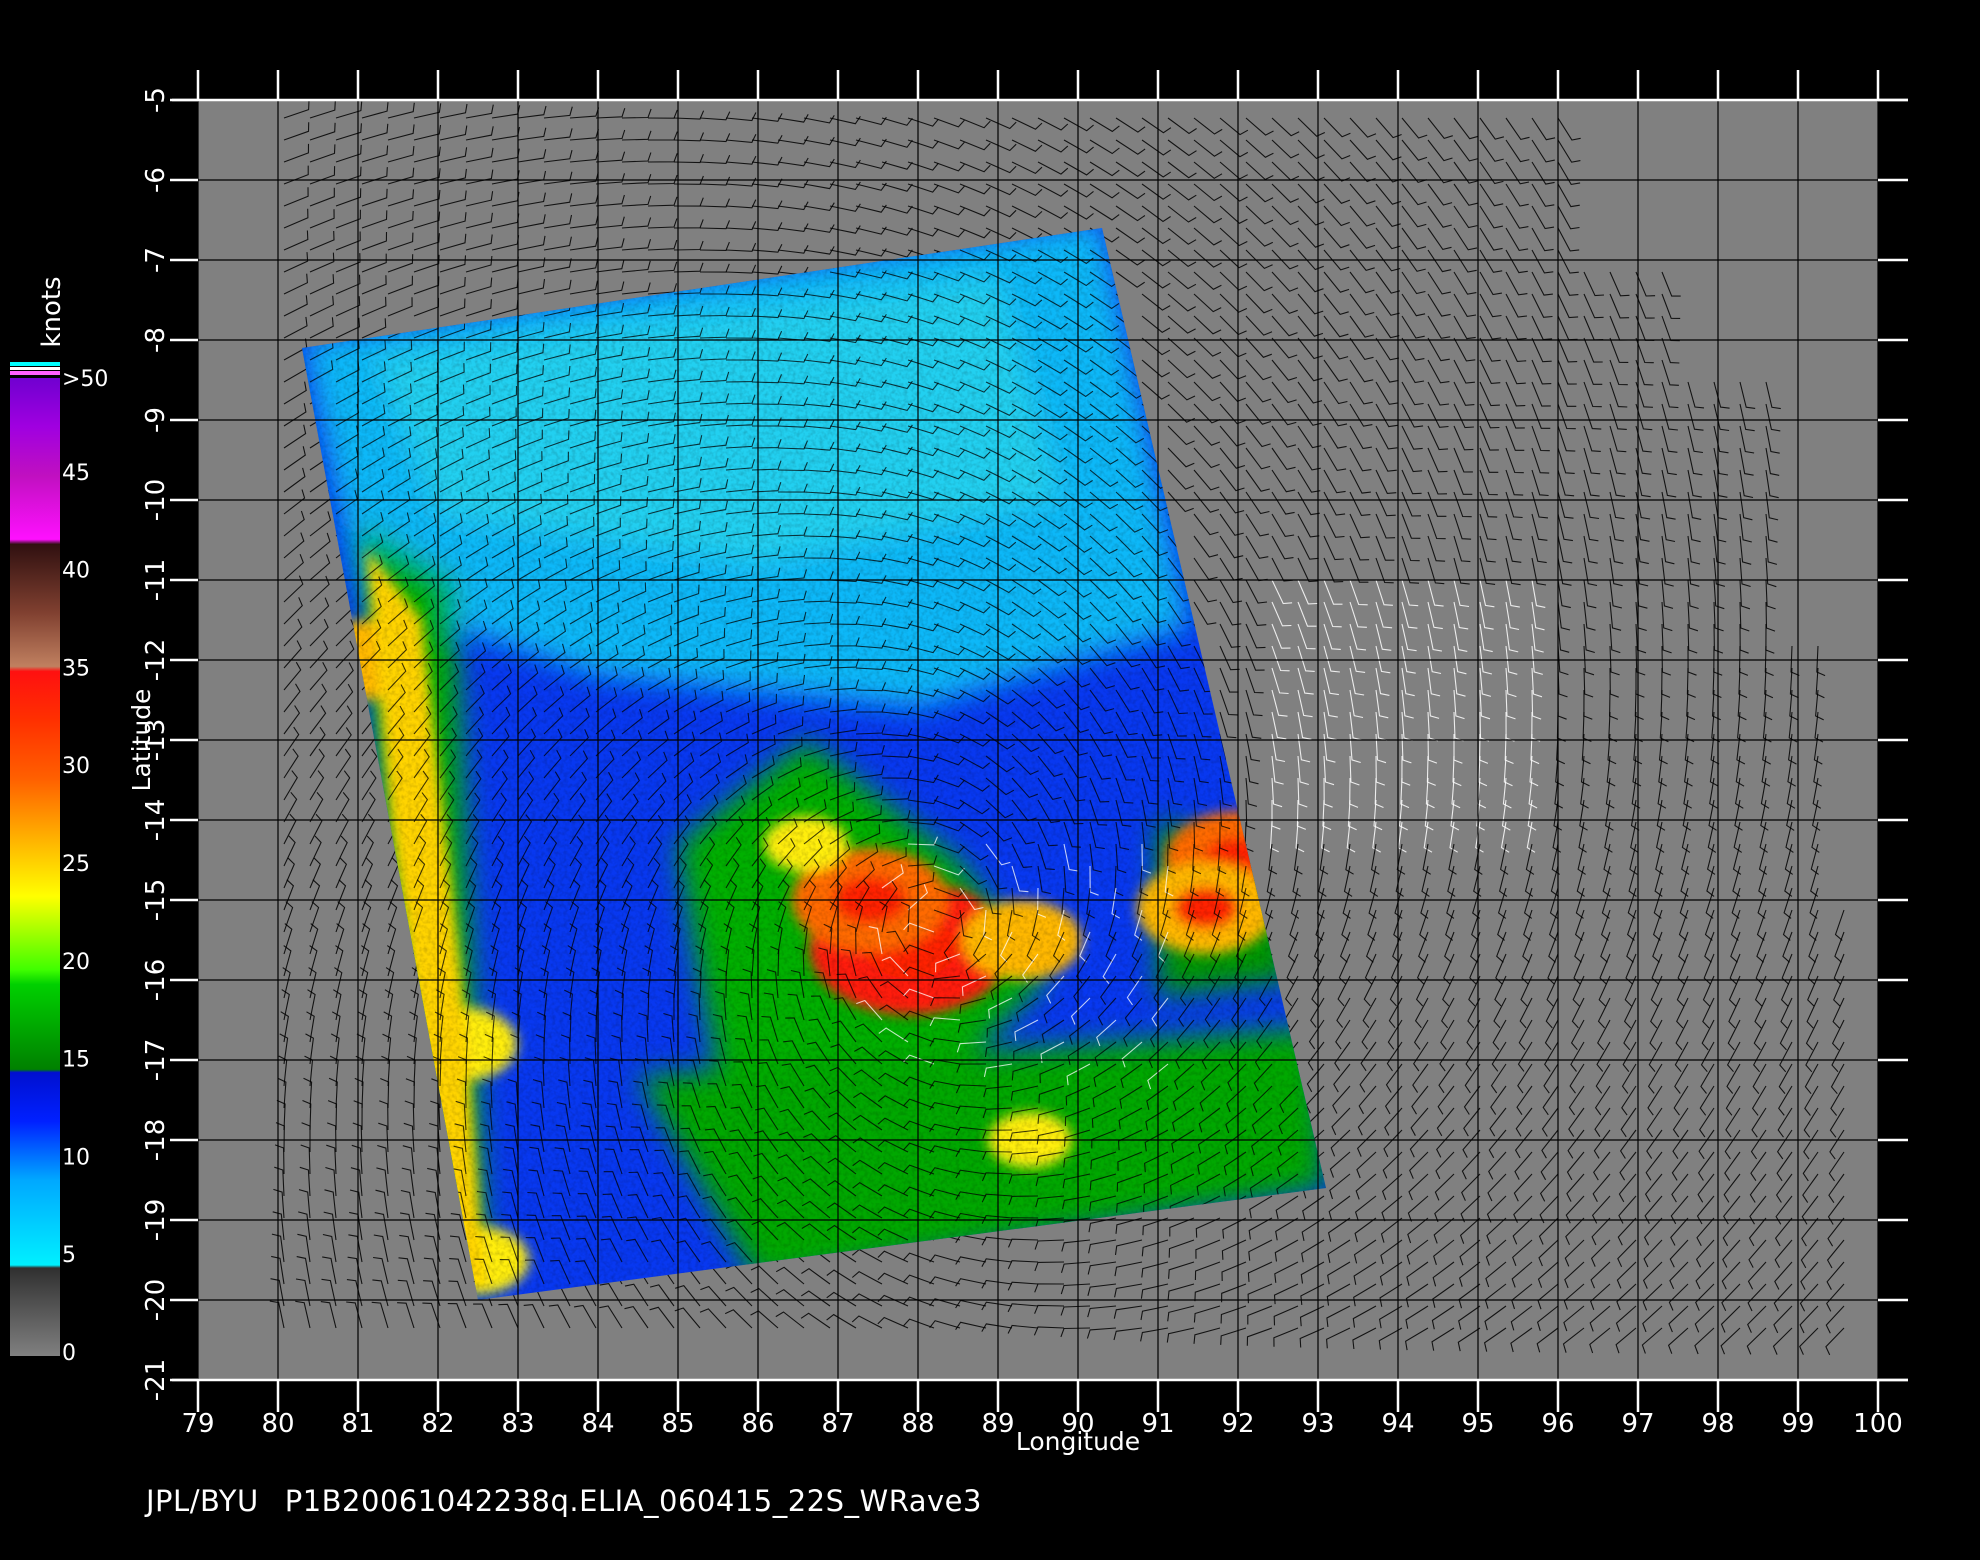 The height and width of the screenshot is (1560, 1980). What do you see at coordinates (156, 260) in the screenshot?
I see `lat-tick-label: -7` at bounding box center [156, 260].